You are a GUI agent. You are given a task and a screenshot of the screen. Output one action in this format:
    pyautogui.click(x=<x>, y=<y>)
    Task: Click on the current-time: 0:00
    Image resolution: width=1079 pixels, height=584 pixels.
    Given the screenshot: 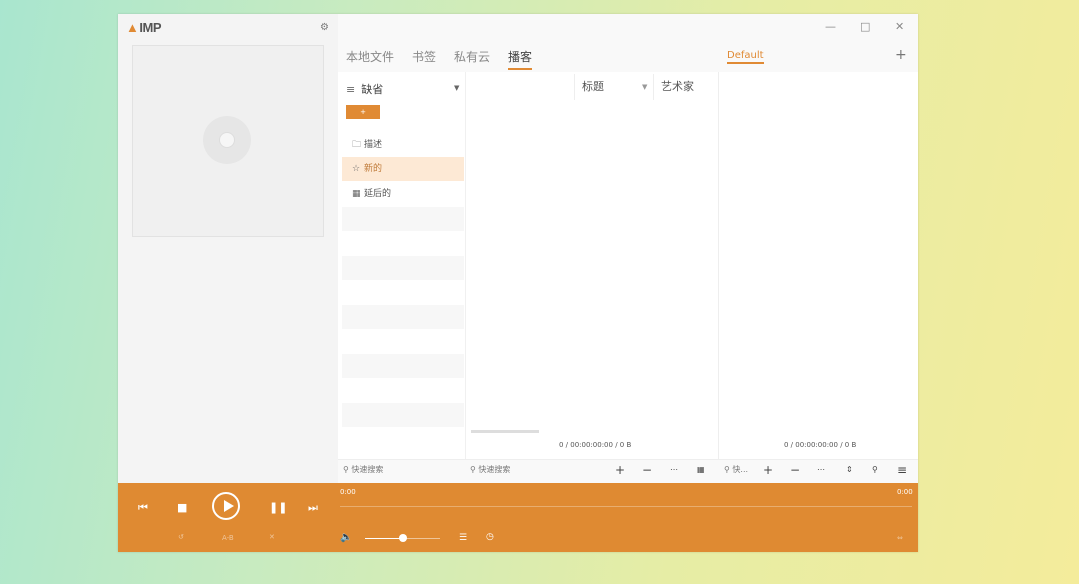 What is the action you would take?
    pyautogui.click(x=348, y=492)
    